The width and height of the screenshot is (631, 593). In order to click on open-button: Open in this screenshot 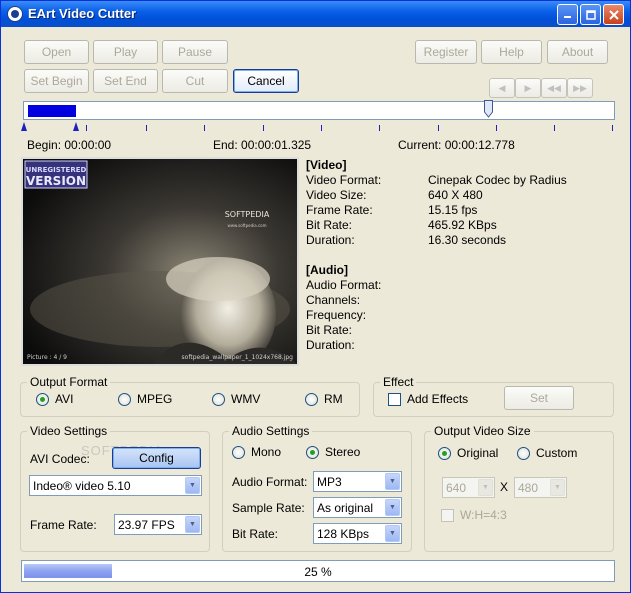, I will do `click(56, 52)`.